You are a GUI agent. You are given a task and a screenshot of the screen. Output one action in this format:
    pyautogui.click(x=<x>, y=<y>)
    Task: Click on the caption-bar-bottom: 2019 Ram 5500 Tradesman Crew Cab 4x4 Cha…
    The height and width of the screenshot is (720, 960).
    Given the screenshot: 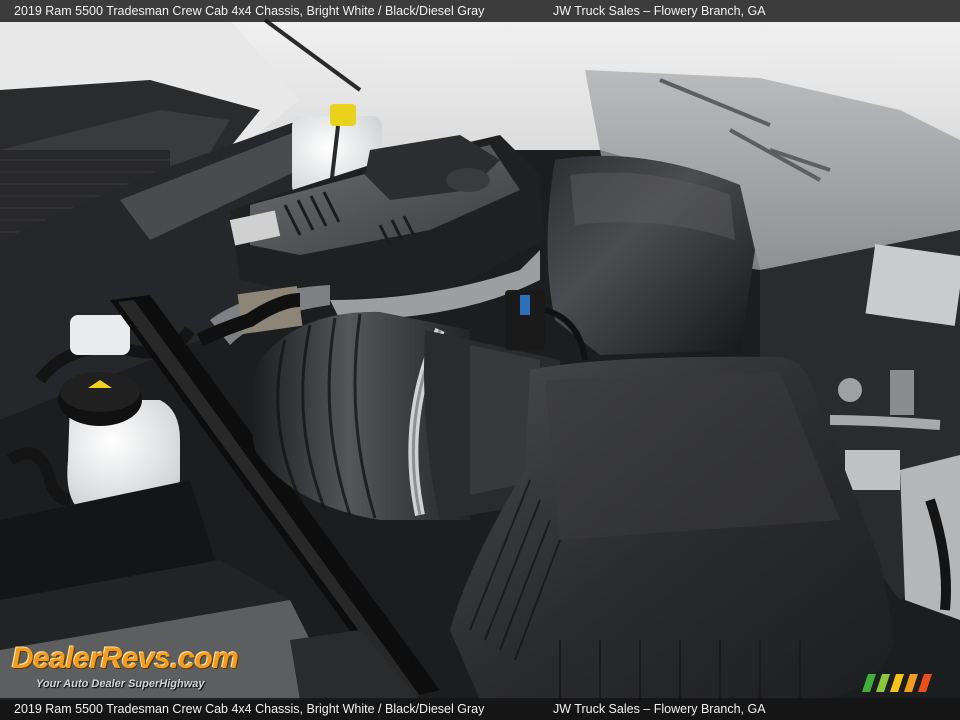 What is the action you would take?
    pyautogui.click(x=480, y=709)
    